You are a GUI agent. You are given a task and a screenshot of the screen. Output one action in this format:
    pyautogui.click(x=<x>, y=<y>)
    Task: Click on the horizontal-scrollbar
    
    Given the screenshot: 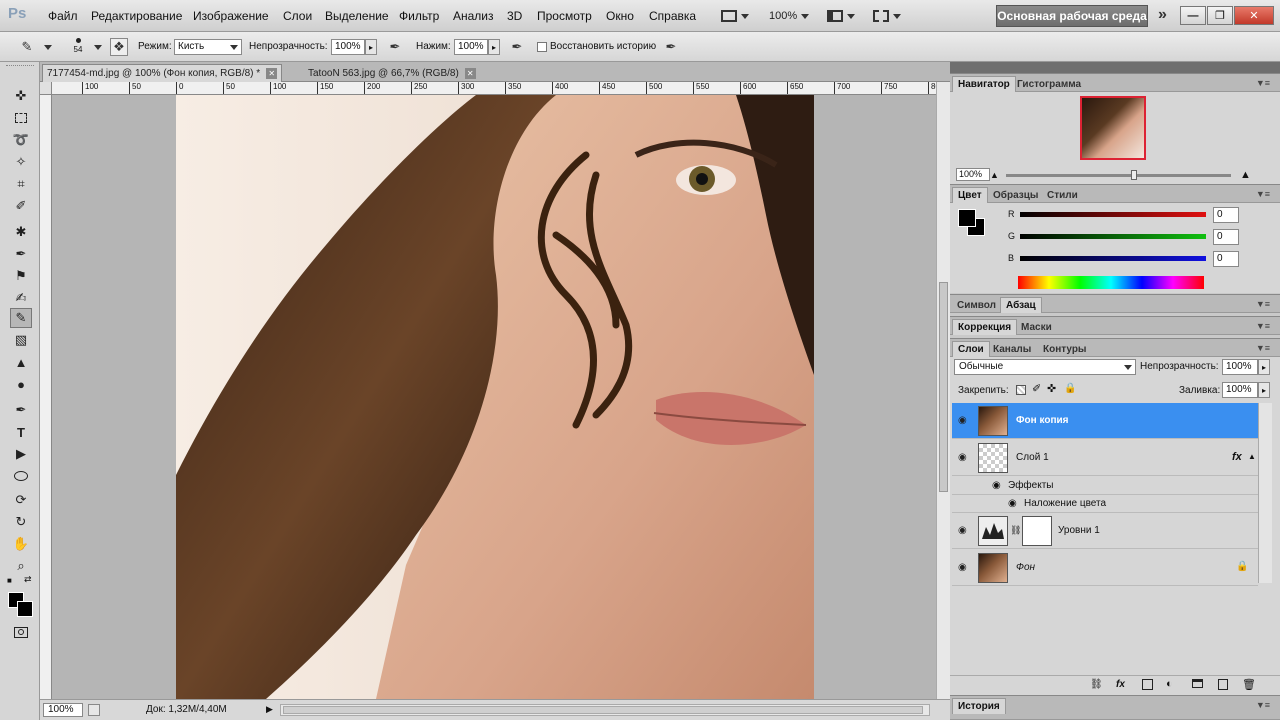 What is the action you would take?
    pyautogui.click(x=605, y=710)
    